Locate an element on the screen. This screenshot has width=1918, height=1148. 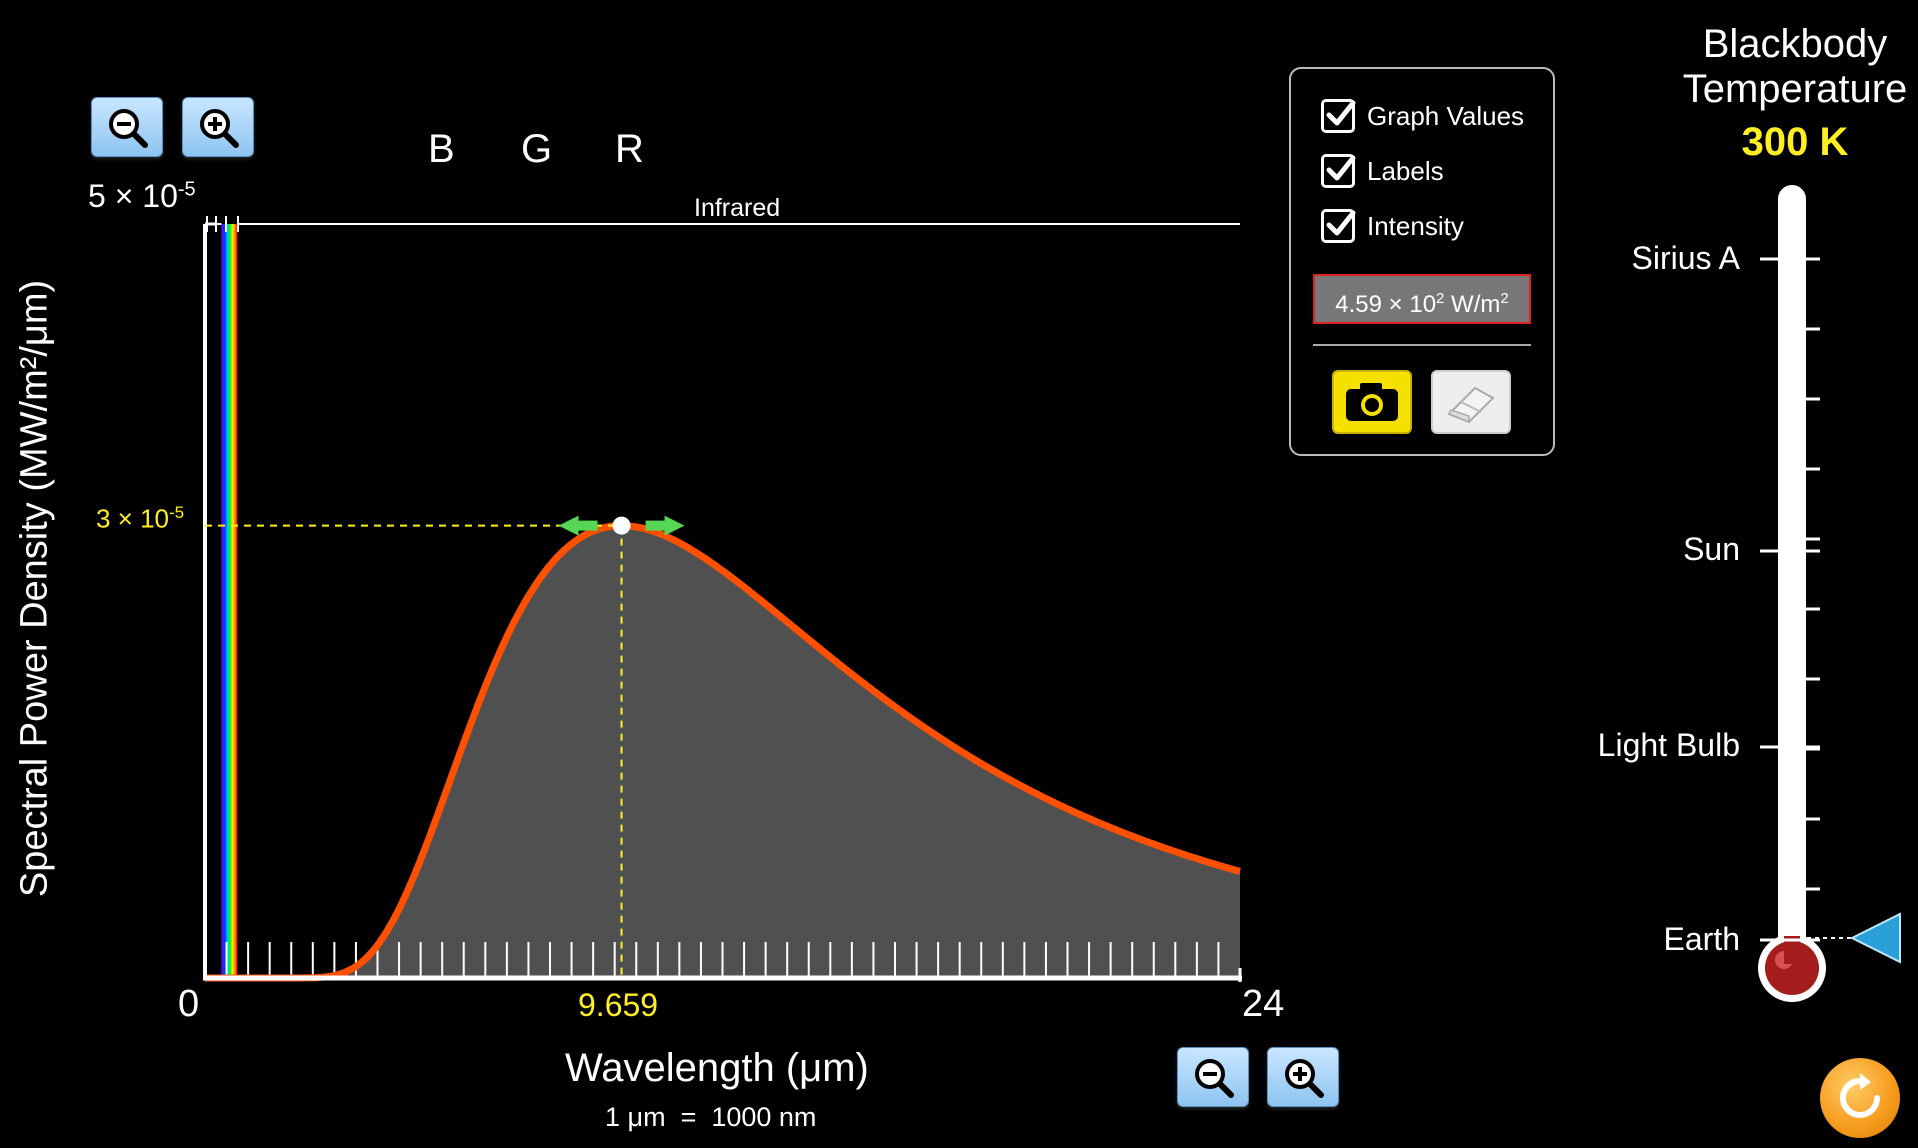
peak-left-arrow-shaft is located at coordinates (587, 525).